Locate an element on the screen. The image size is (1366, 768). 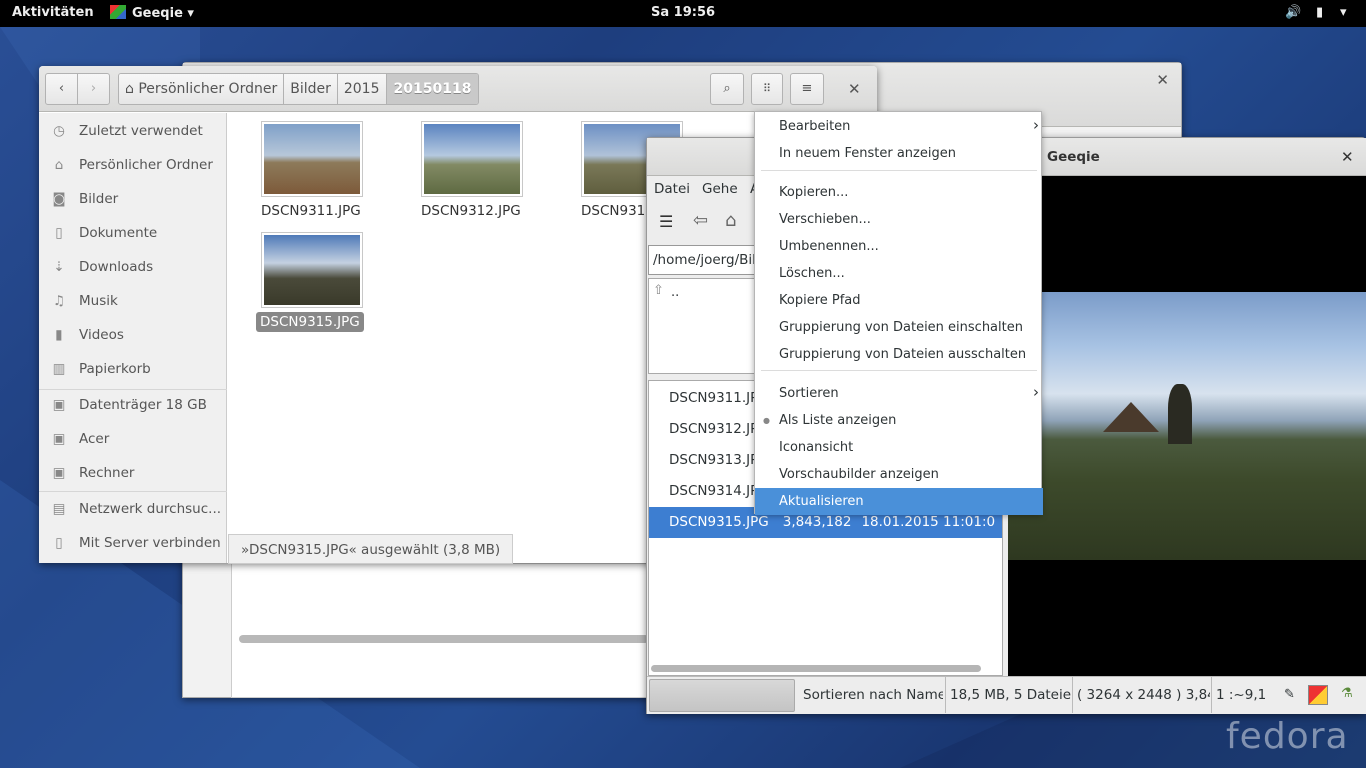
forward-button: › is located at coordinates (93, 89).